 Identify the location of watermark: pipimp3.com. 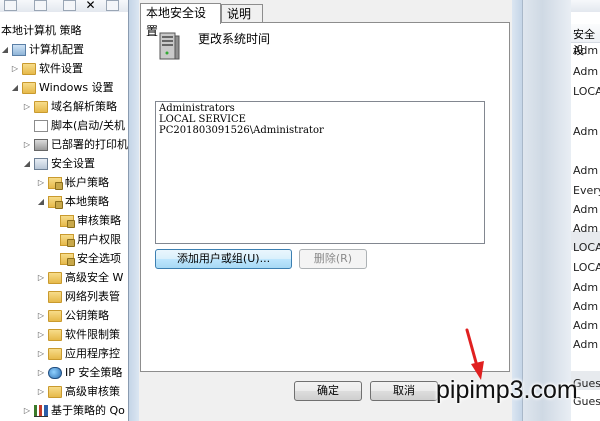
(507, 390).